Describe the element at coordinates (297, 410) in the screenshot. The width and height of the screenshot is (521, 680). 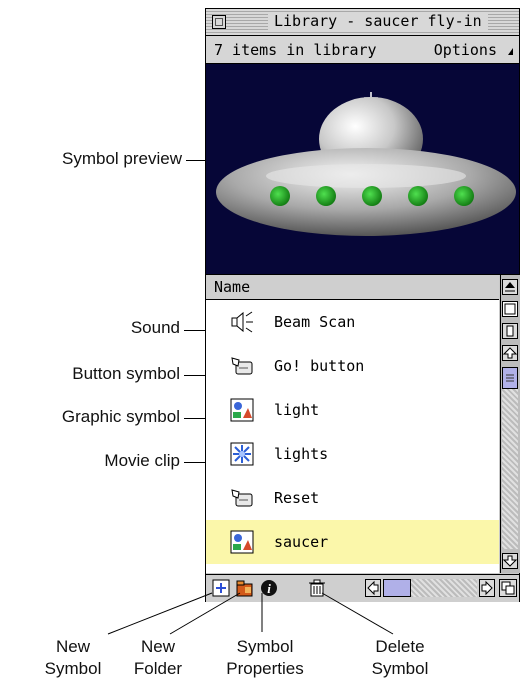
I see `item-label: light` at that location.